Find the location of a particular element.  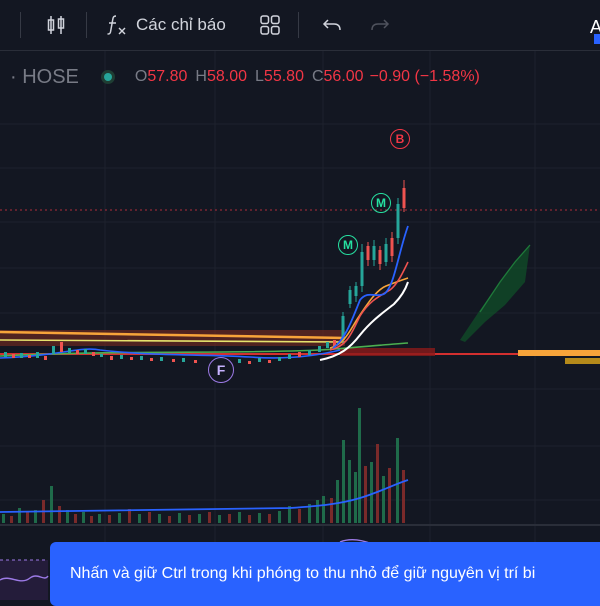

f-signal-marker: F is located at coordinates (221, 370).